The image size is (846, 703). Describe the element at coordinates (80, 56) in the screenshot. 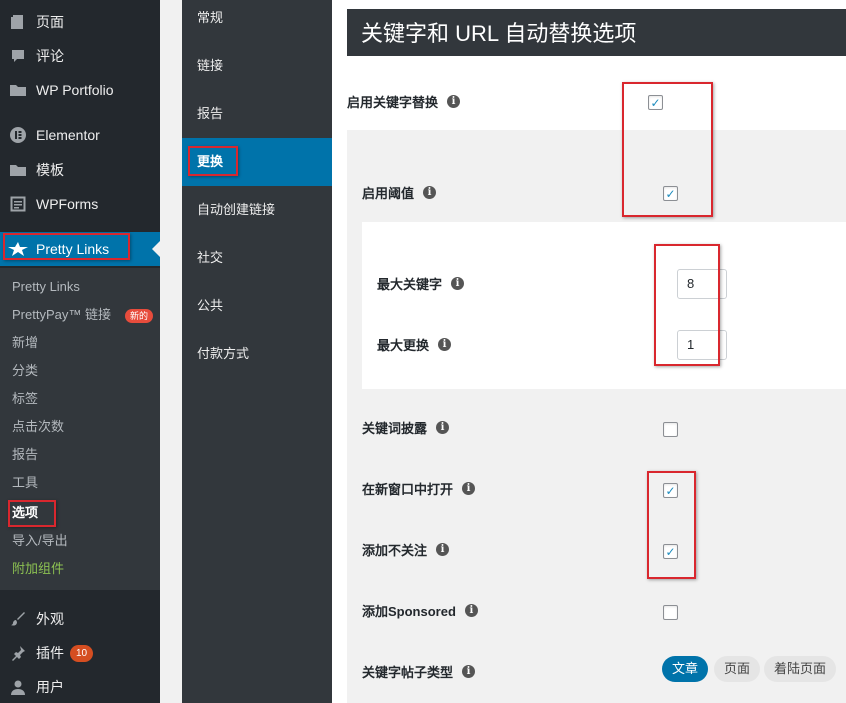

I see `menu-item-comments: 评论` at that location.